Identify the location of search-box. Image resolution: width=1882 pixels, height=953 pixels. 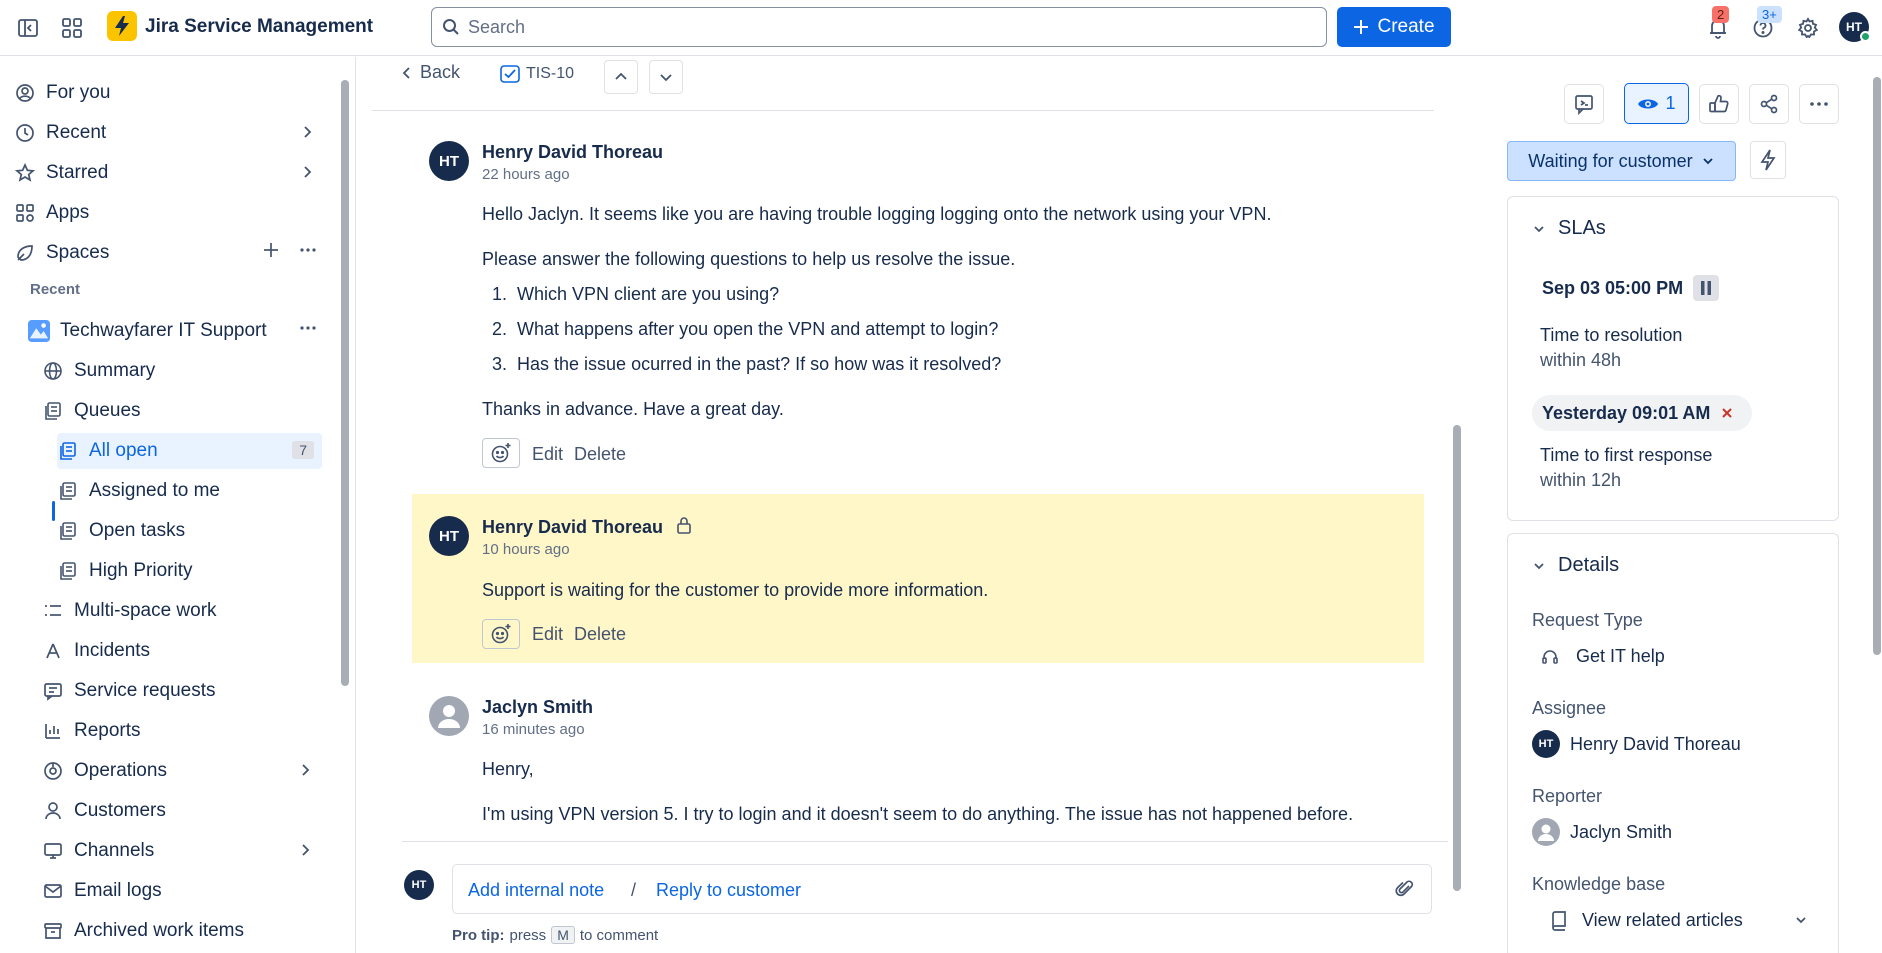
(879, 27).